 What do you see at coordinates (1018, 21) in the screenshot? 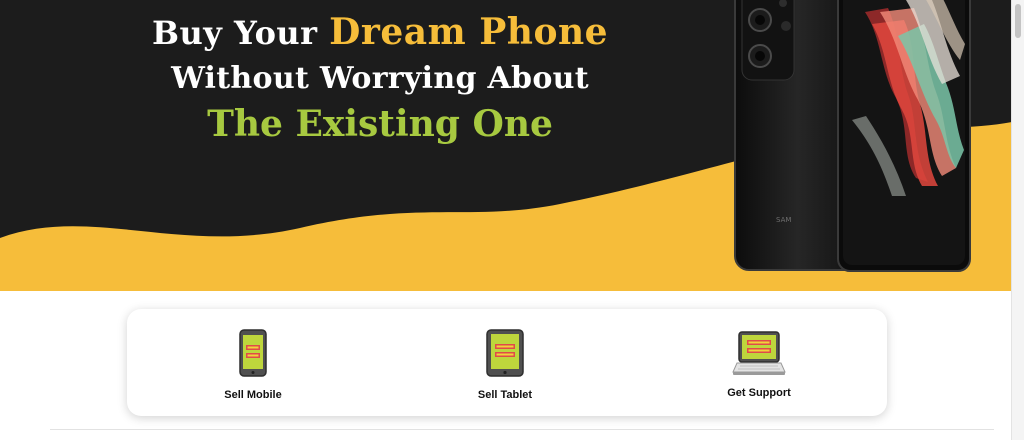
I see `scrollbar-thumb` at bounding box center [1018, 21].